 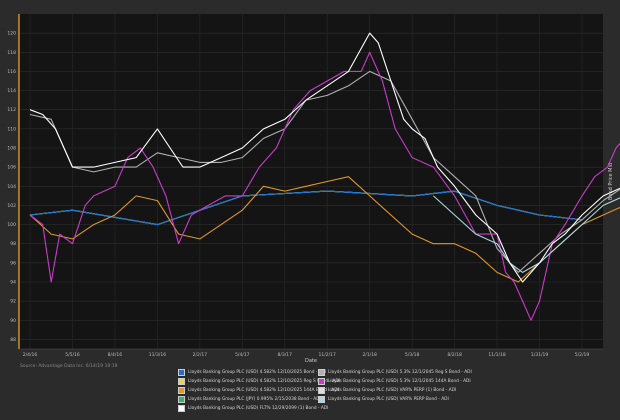 I want to click on x-tick-label: 8/2/18, so click(x=454, y=355).